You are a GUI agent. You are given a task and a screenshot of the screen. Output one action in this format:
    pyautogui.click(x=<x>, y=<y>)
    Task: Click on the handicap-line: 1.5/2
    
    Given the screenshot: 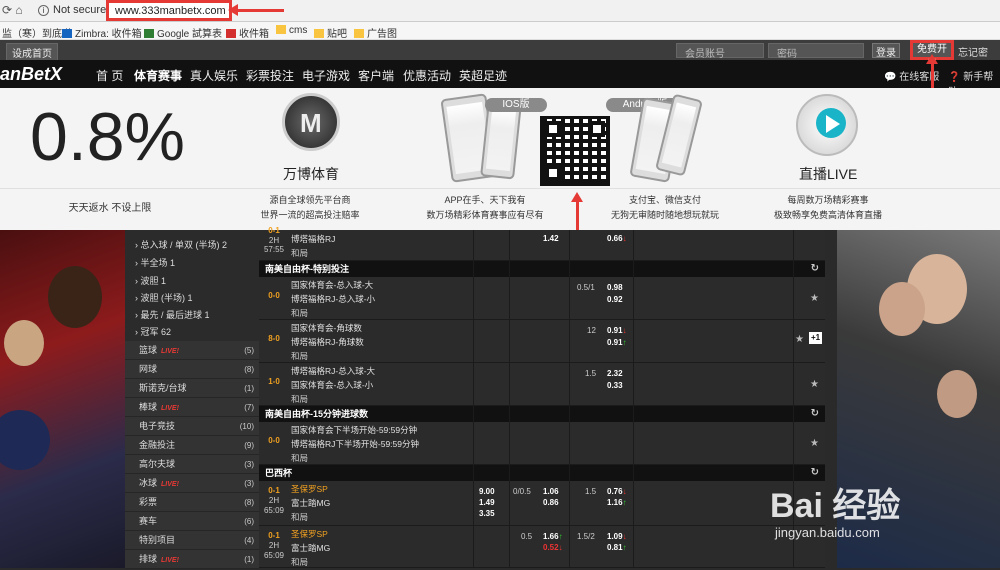 What is the action you would take?
    pyautogui.click(x=586, y=536)
    